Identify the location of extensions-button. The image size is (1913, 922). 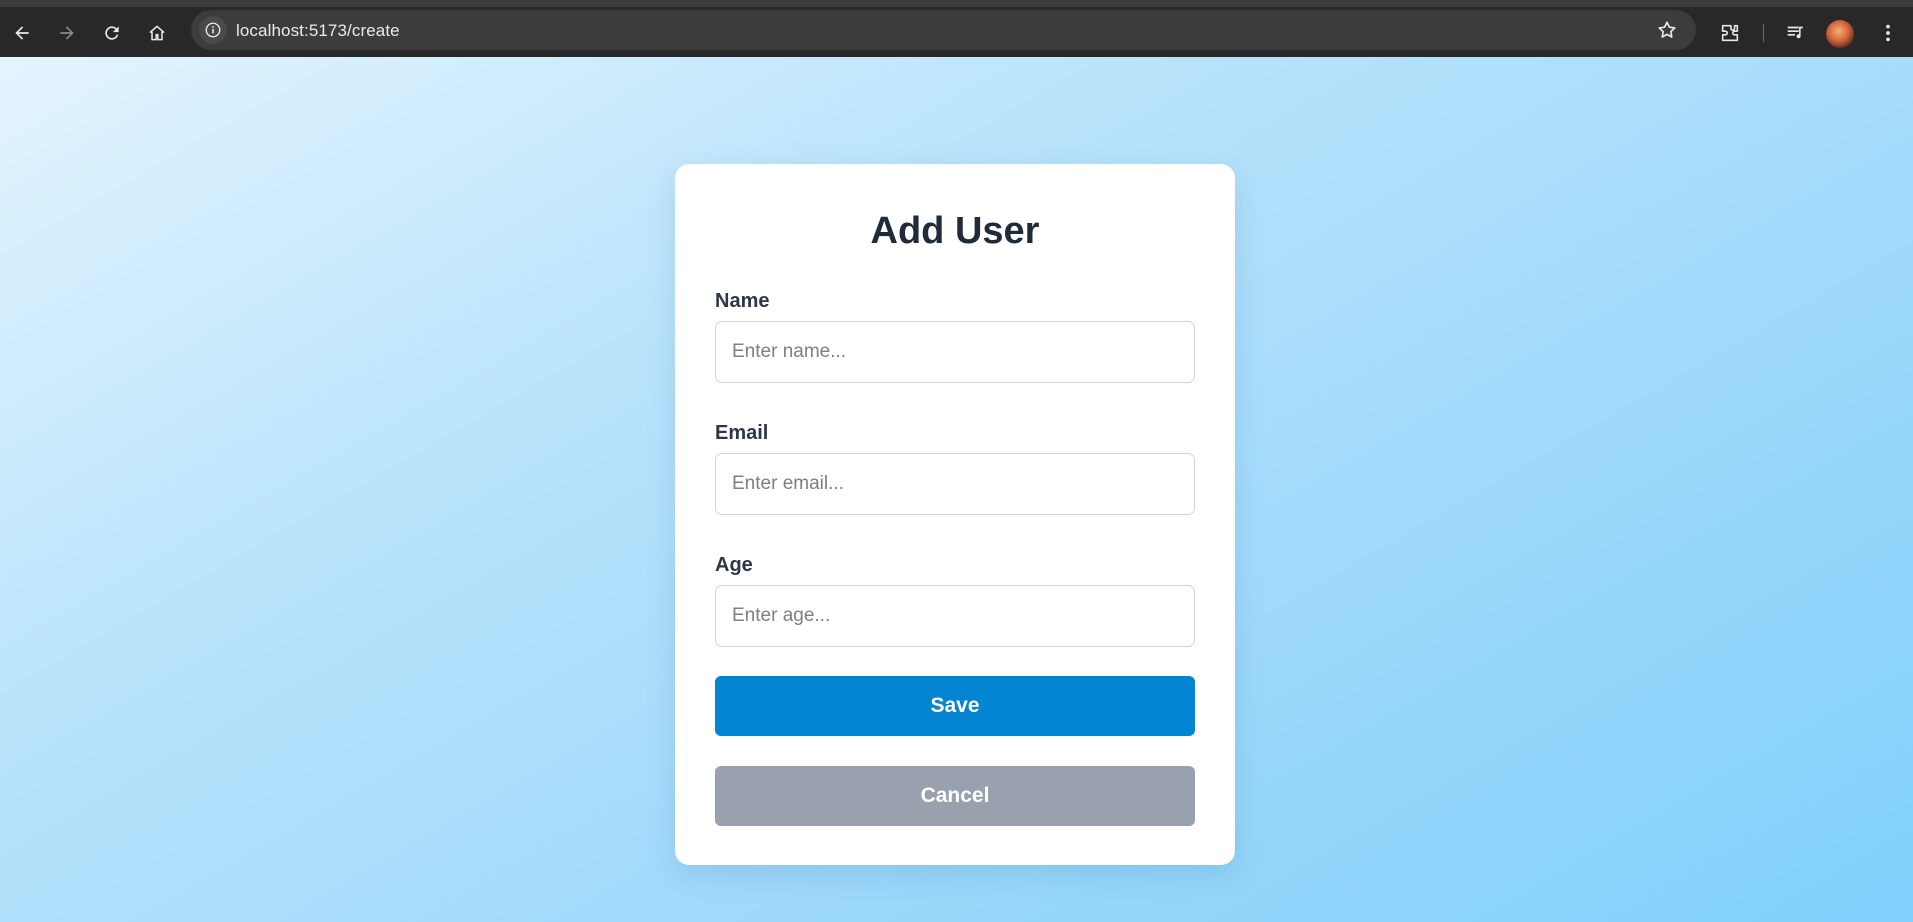
(1730, 33).